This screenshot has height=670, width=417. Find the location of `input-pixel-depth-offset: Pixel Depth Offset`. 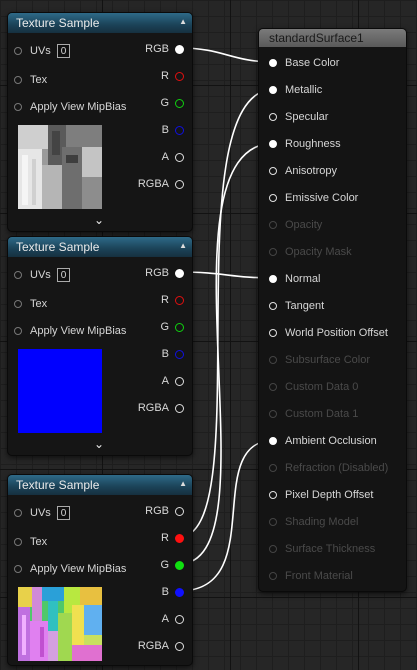

input-pixel-depth-offset: Pixel Depth Offset is located at coordinates (321, 495).